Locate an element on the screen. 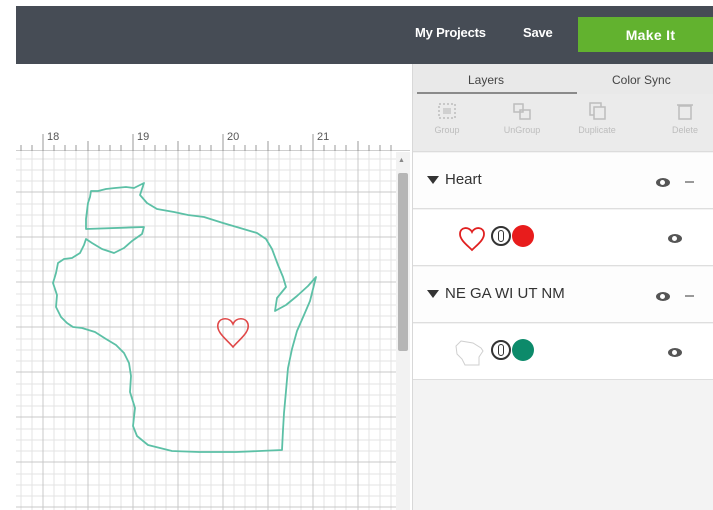 This screenshot has width=713, height=510. wisconsin-thumbnail-icon is located at coordinates (469, 353).